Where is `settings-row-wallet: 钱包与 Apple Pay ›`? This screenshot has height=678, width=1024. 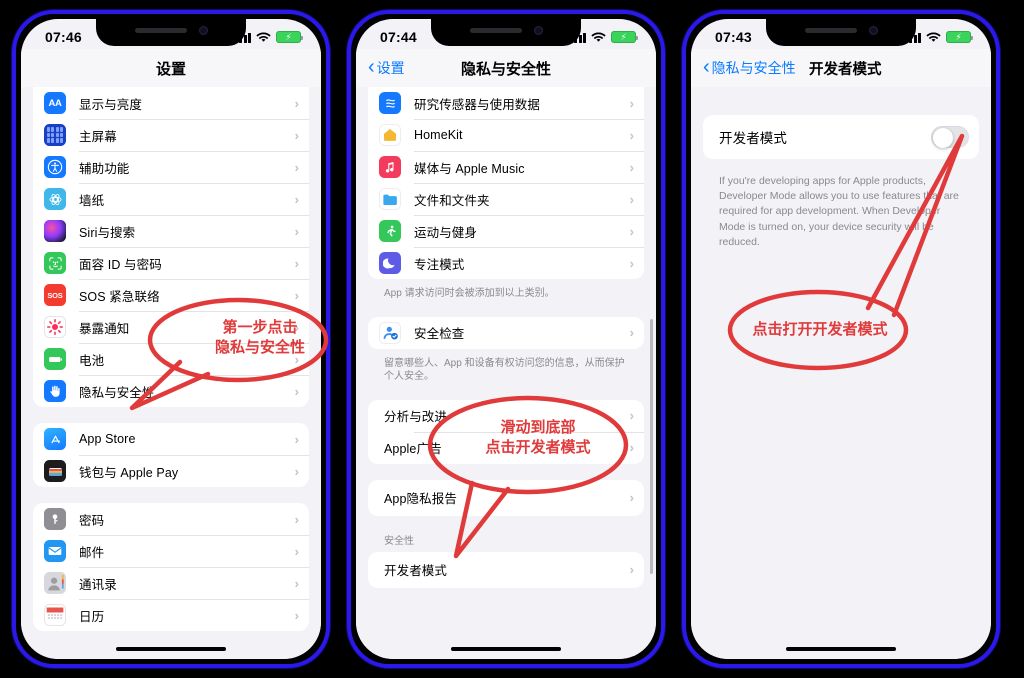 settings-row-wallet: 钱包与 Apple Pay › is located at coordinates (171, 471).